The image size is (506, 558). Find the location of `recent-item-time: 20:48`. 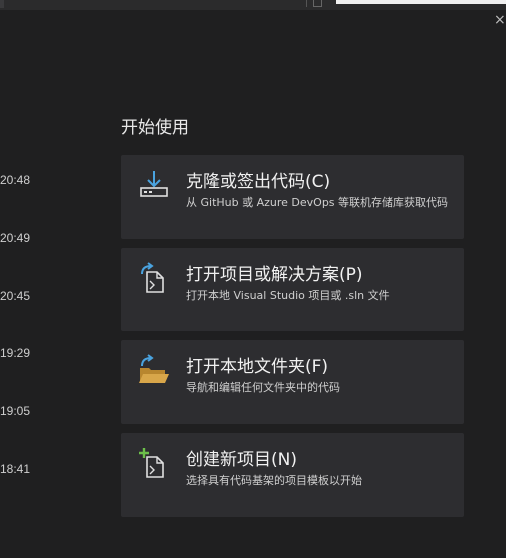

recent-item-time: 20:48 is located at coordinates (15, 180).